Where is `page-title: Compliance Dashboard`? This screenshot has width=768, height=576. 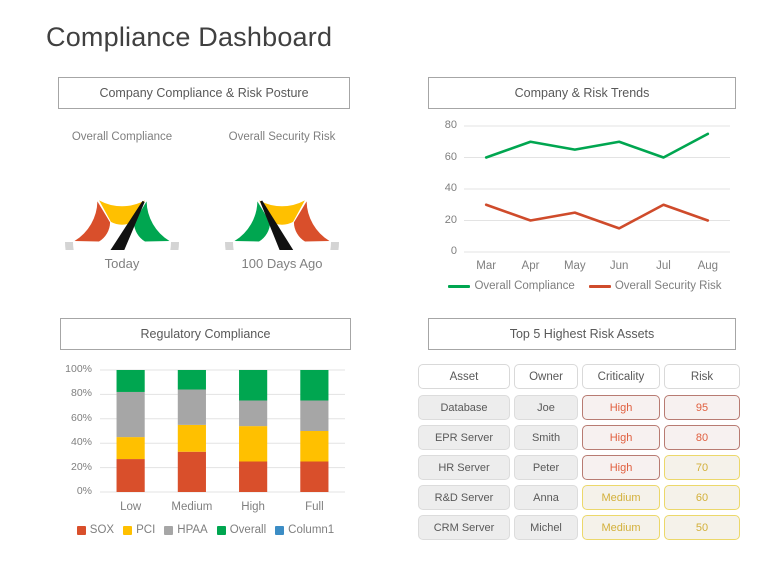
page-title: Compliance Dashboard is located at coordinates (189, 37).